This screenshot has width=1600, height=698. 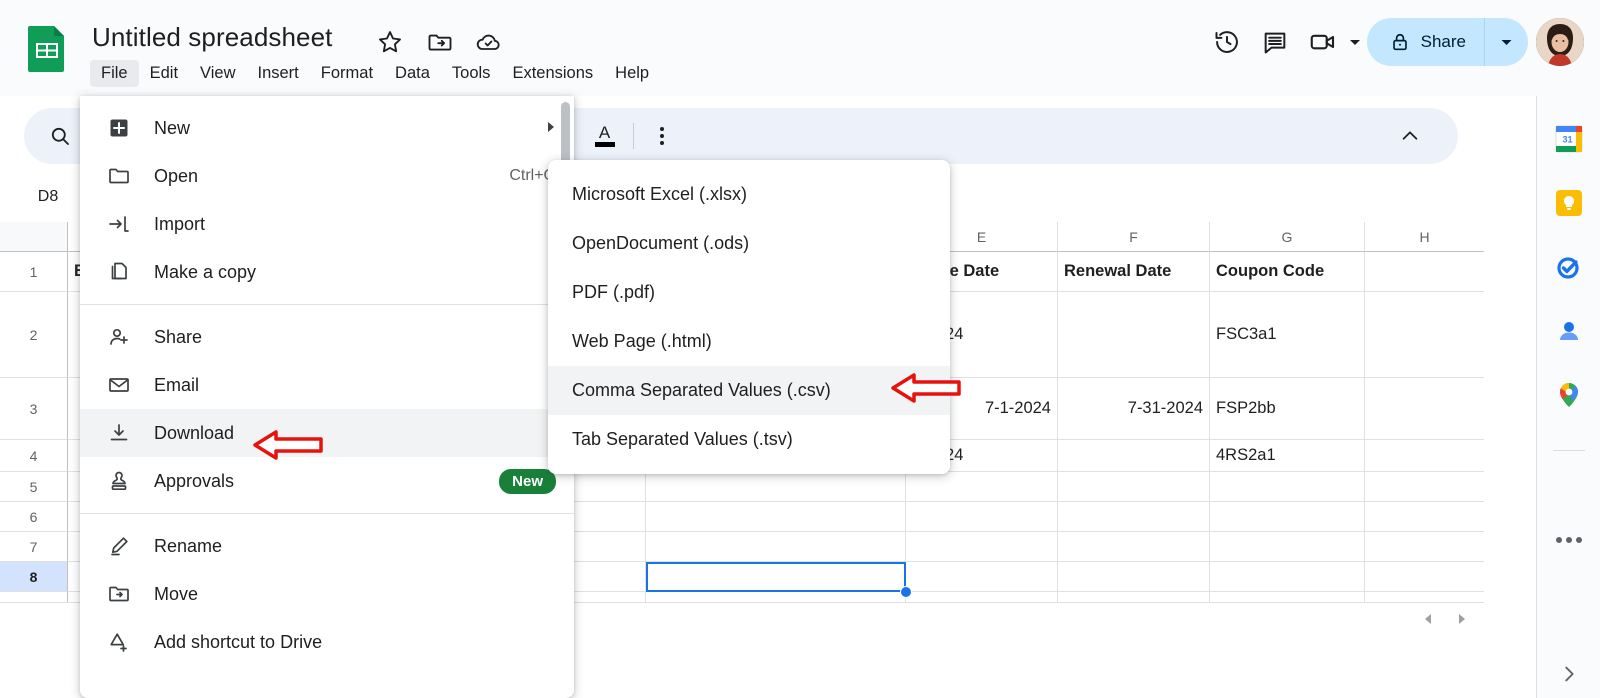 I want to click on menu-insert: Insert, so click(x=278, y=73).